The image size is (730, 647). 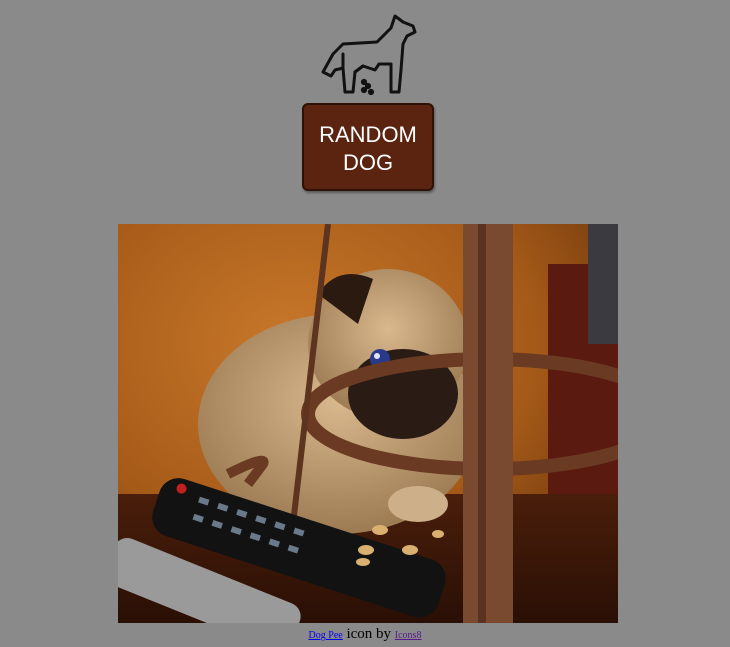 I want to click on random-dog-button: RANDOM DOG, so click(x=368, y=147).